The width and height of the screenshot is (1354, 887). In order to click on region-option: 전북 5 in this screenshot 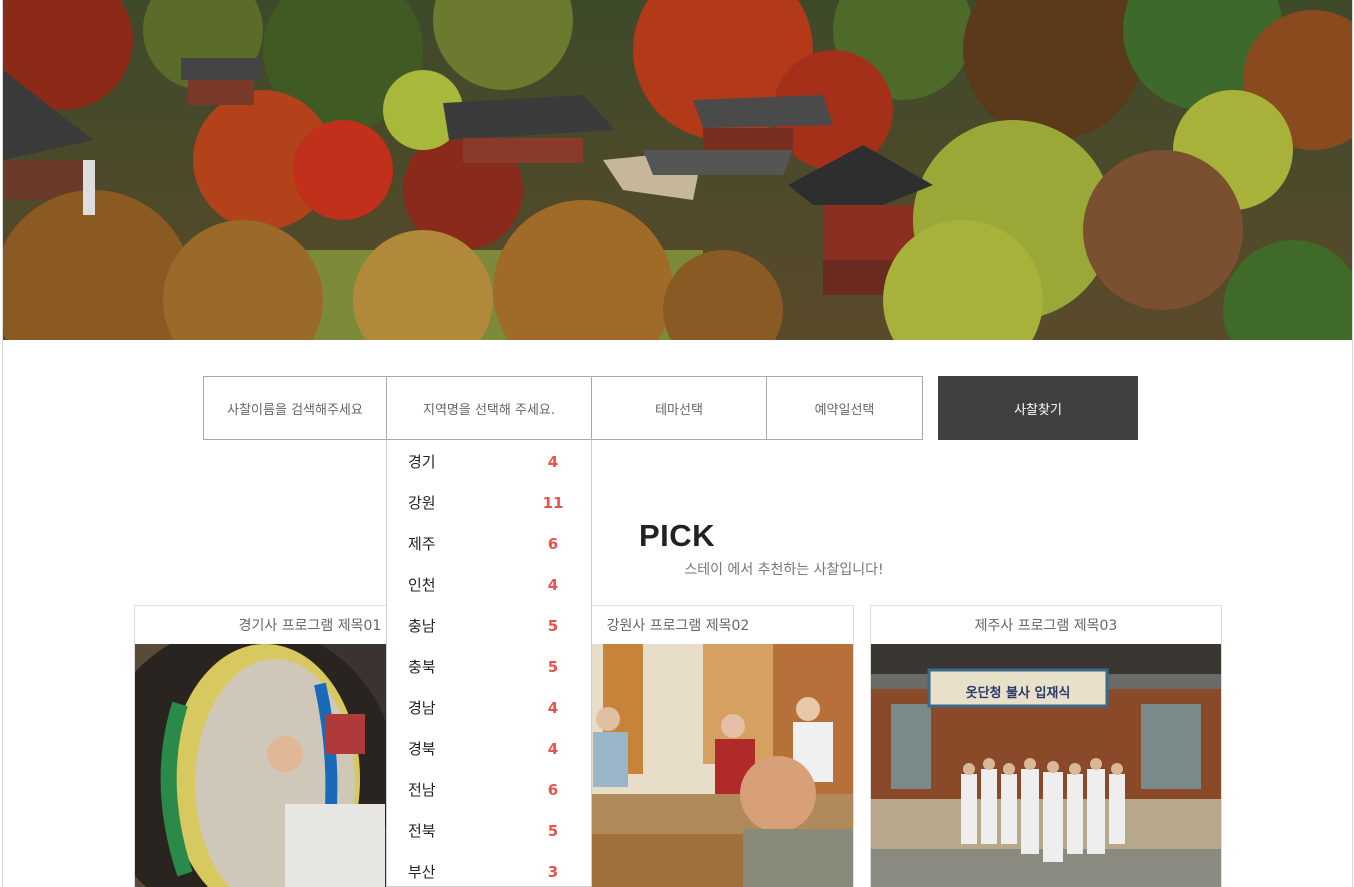, I will do `click(489, 830)`.